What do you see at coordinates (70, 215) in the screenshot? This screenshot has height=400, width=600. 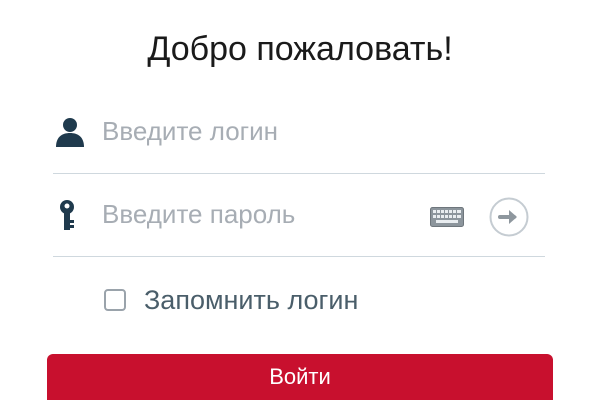 I see `key-icon` at bounding box center [70, 215].